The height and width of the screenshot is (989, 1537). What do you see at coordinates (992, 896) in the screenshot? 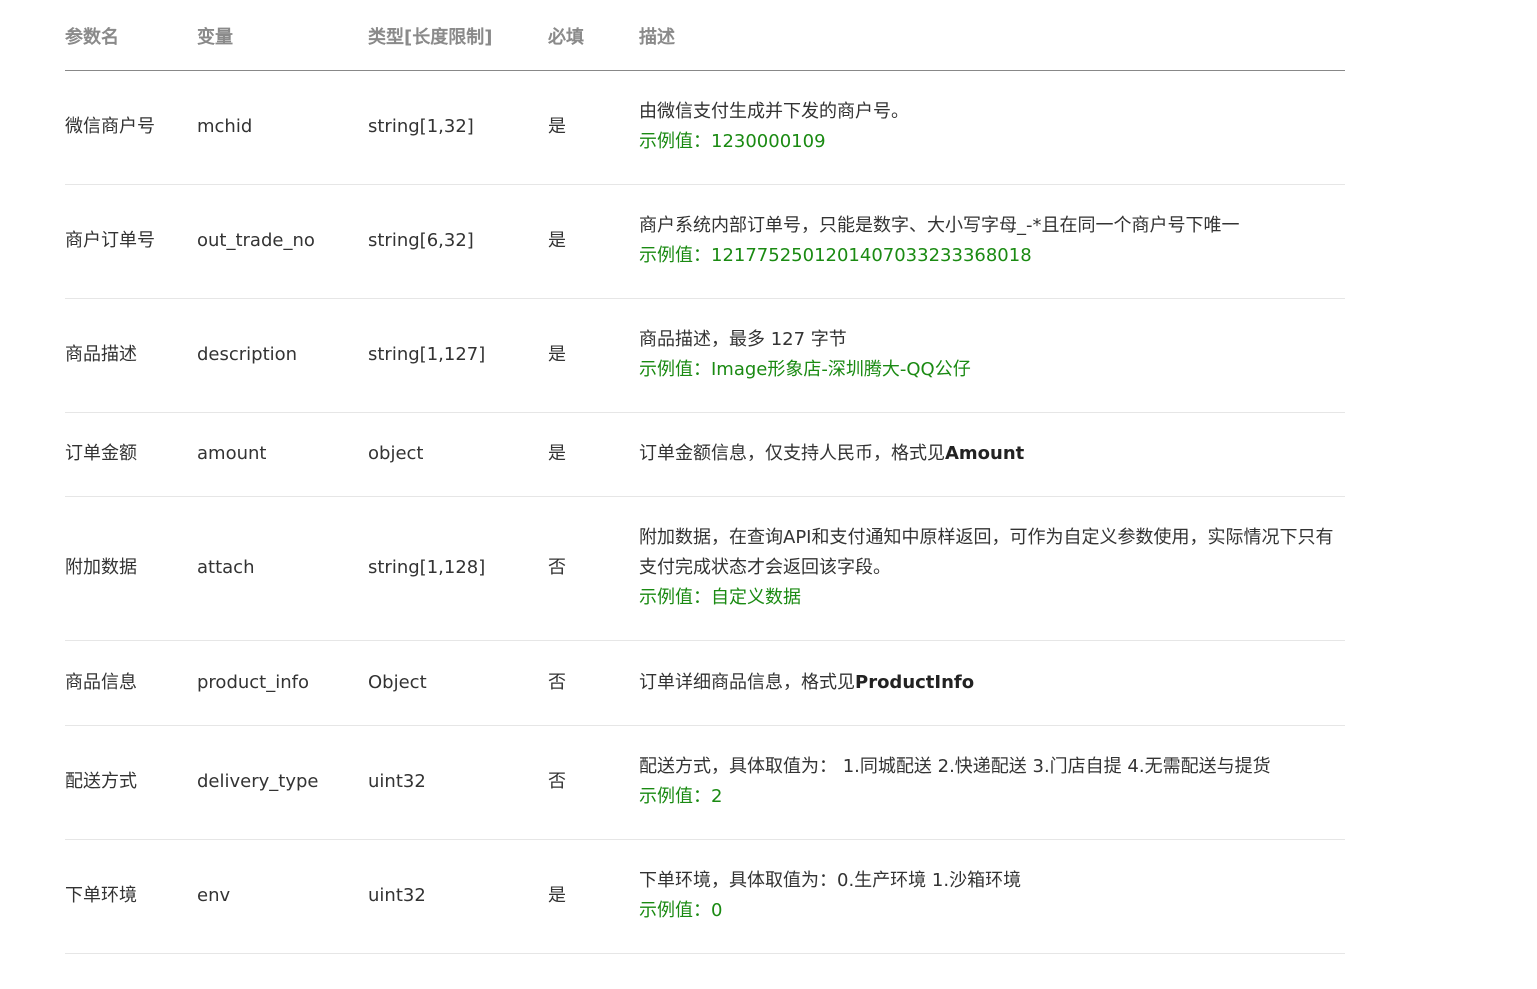
I see `description-cell: 下单环境，具体取值为：0.生产环境 1.沙箱环境 示例值：0` at bounding box center [992, 896].